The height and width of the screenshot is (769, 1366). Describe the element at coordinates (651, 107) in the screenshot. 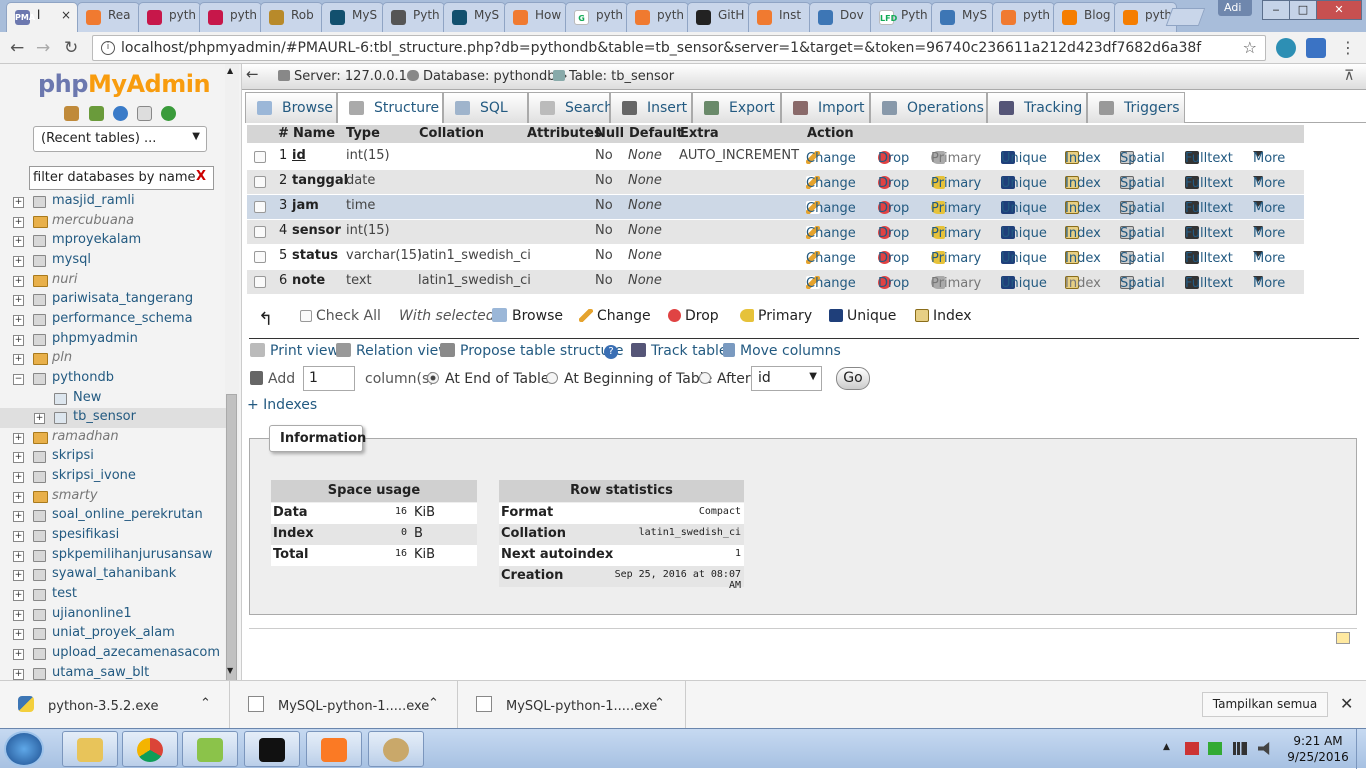

I see `tab-insert: Insert` at that location.